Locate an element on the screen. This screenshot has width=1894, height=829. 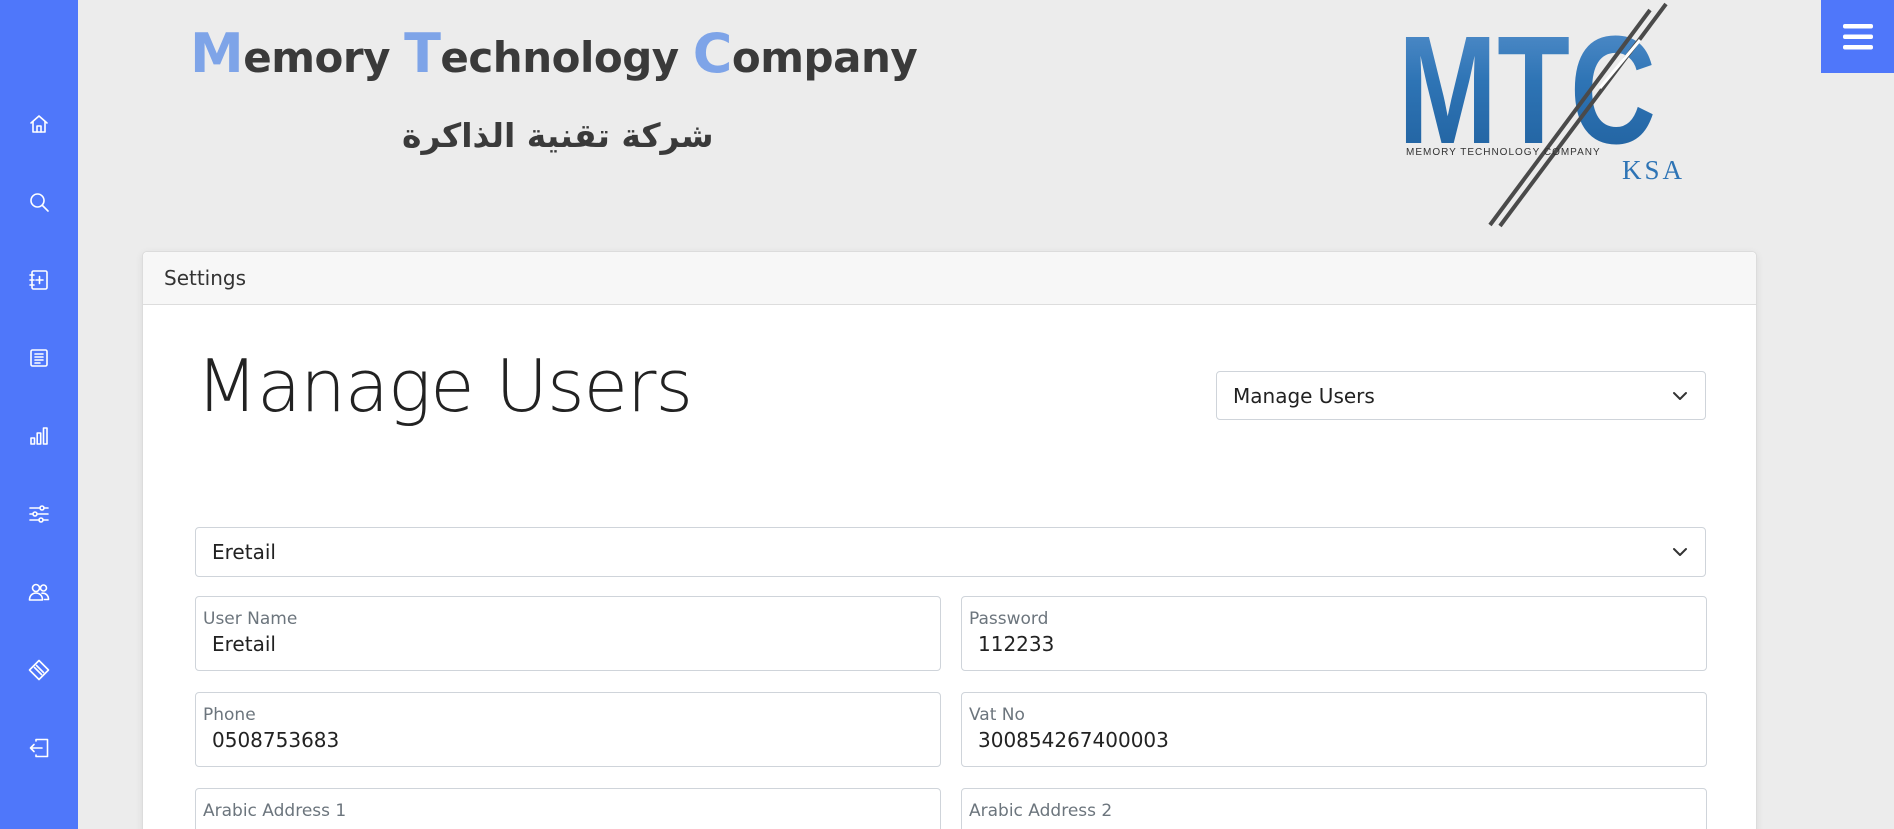
invoice-list-icon is located at coordinates (39, 358).